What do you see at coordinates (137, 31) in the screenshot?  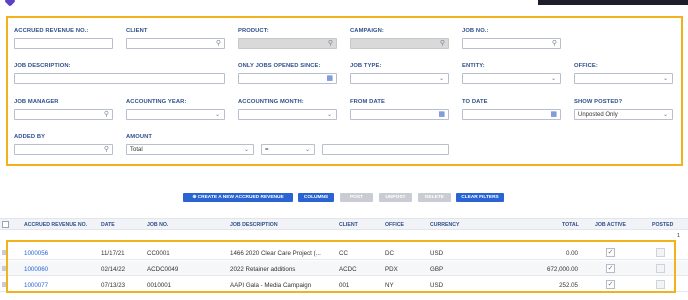 I see `client-label: CLIENT` at bounding box center [137, 31].